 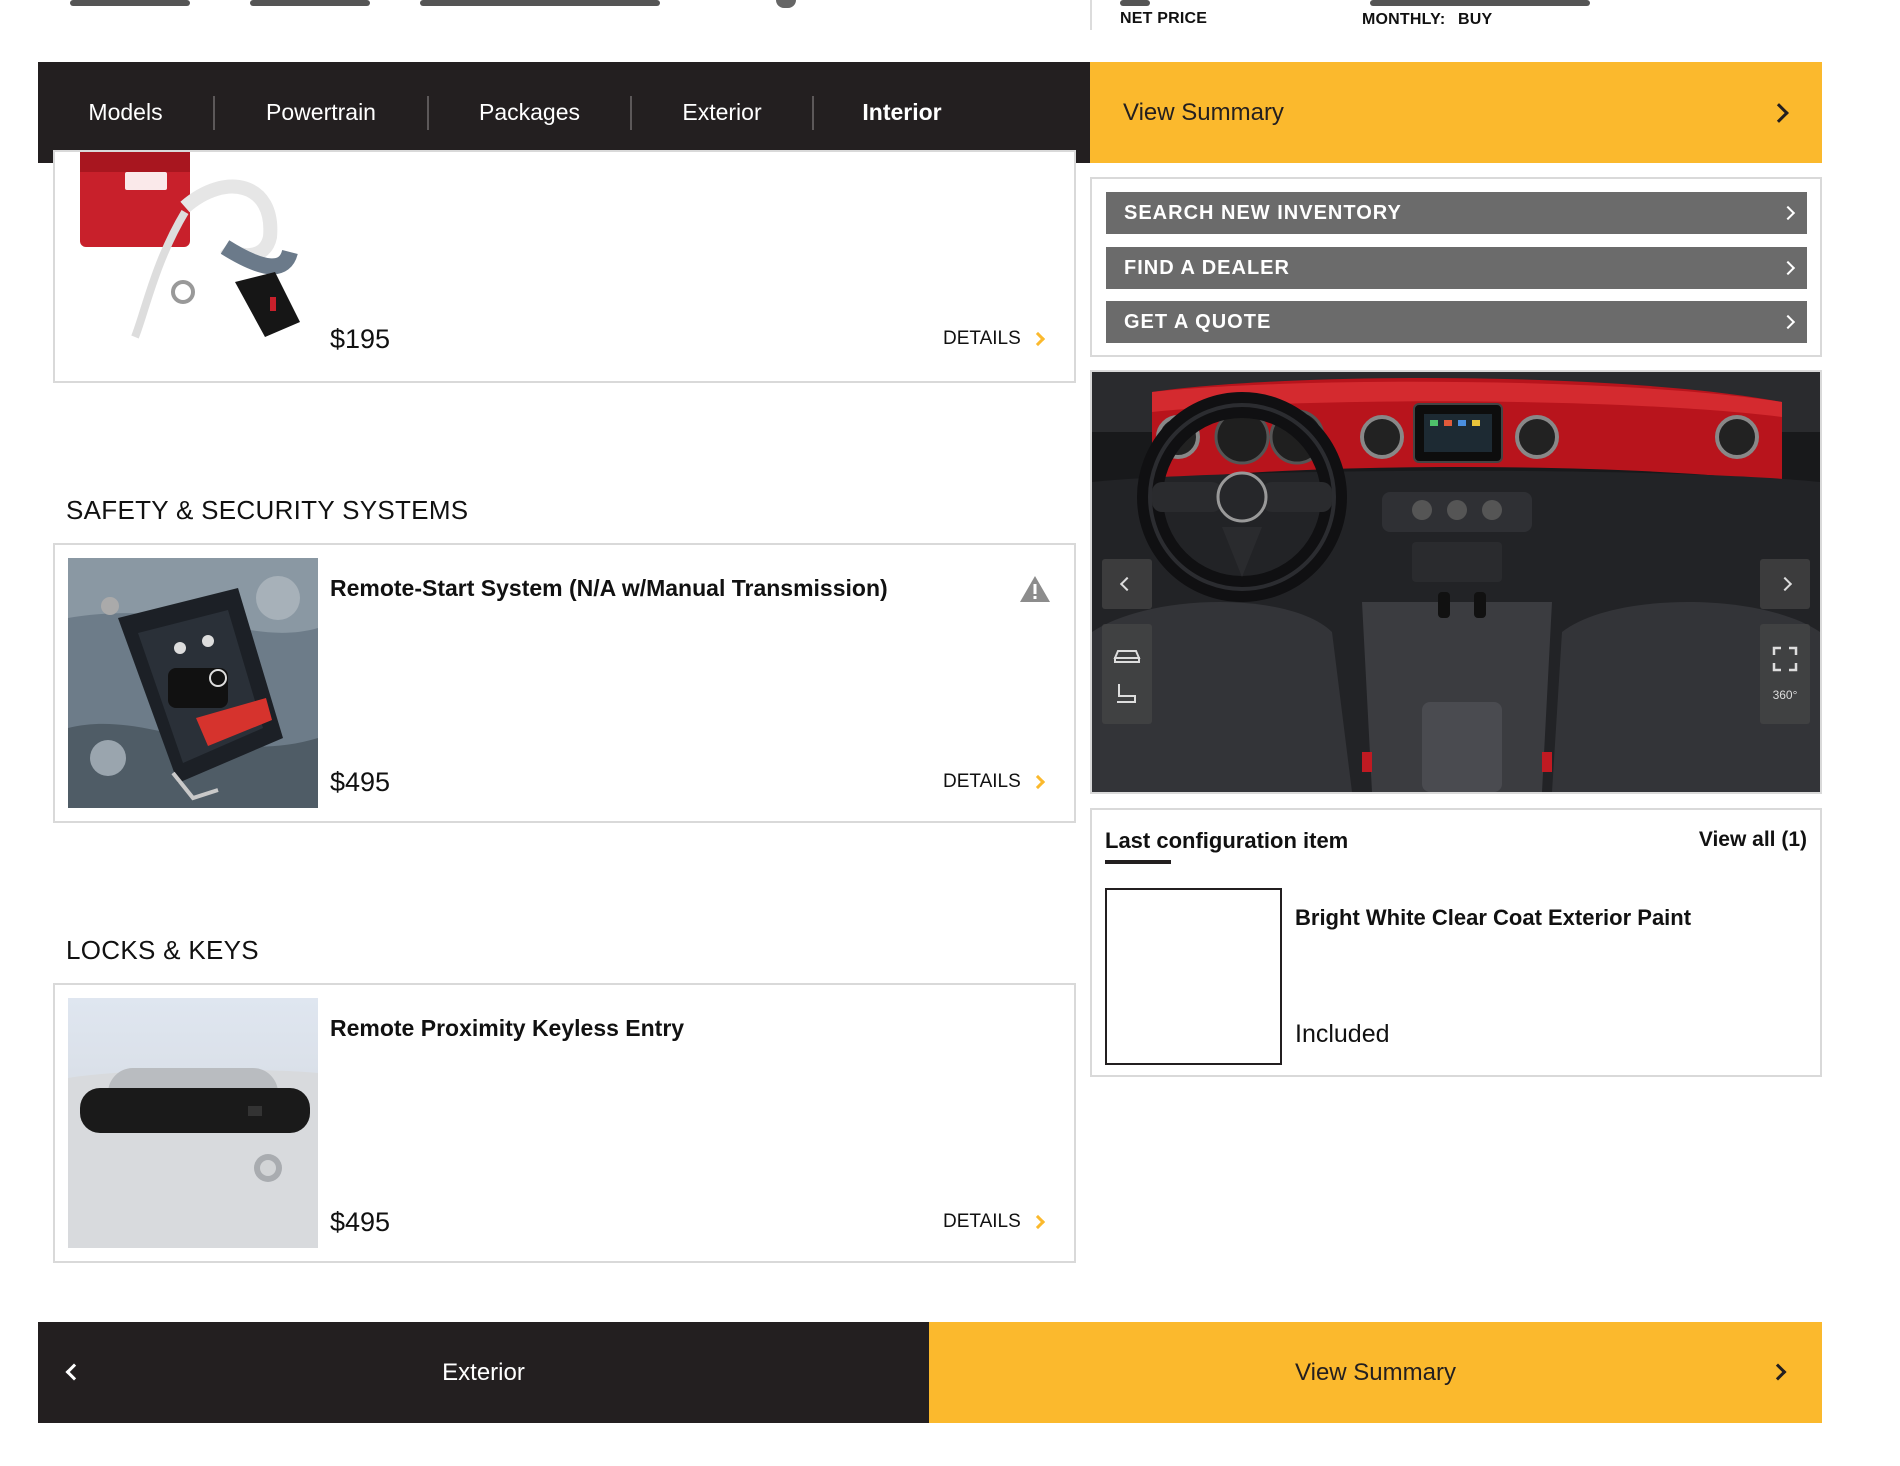 I want to click on interior-viewer: 360°, so click(x=1456, y=582).